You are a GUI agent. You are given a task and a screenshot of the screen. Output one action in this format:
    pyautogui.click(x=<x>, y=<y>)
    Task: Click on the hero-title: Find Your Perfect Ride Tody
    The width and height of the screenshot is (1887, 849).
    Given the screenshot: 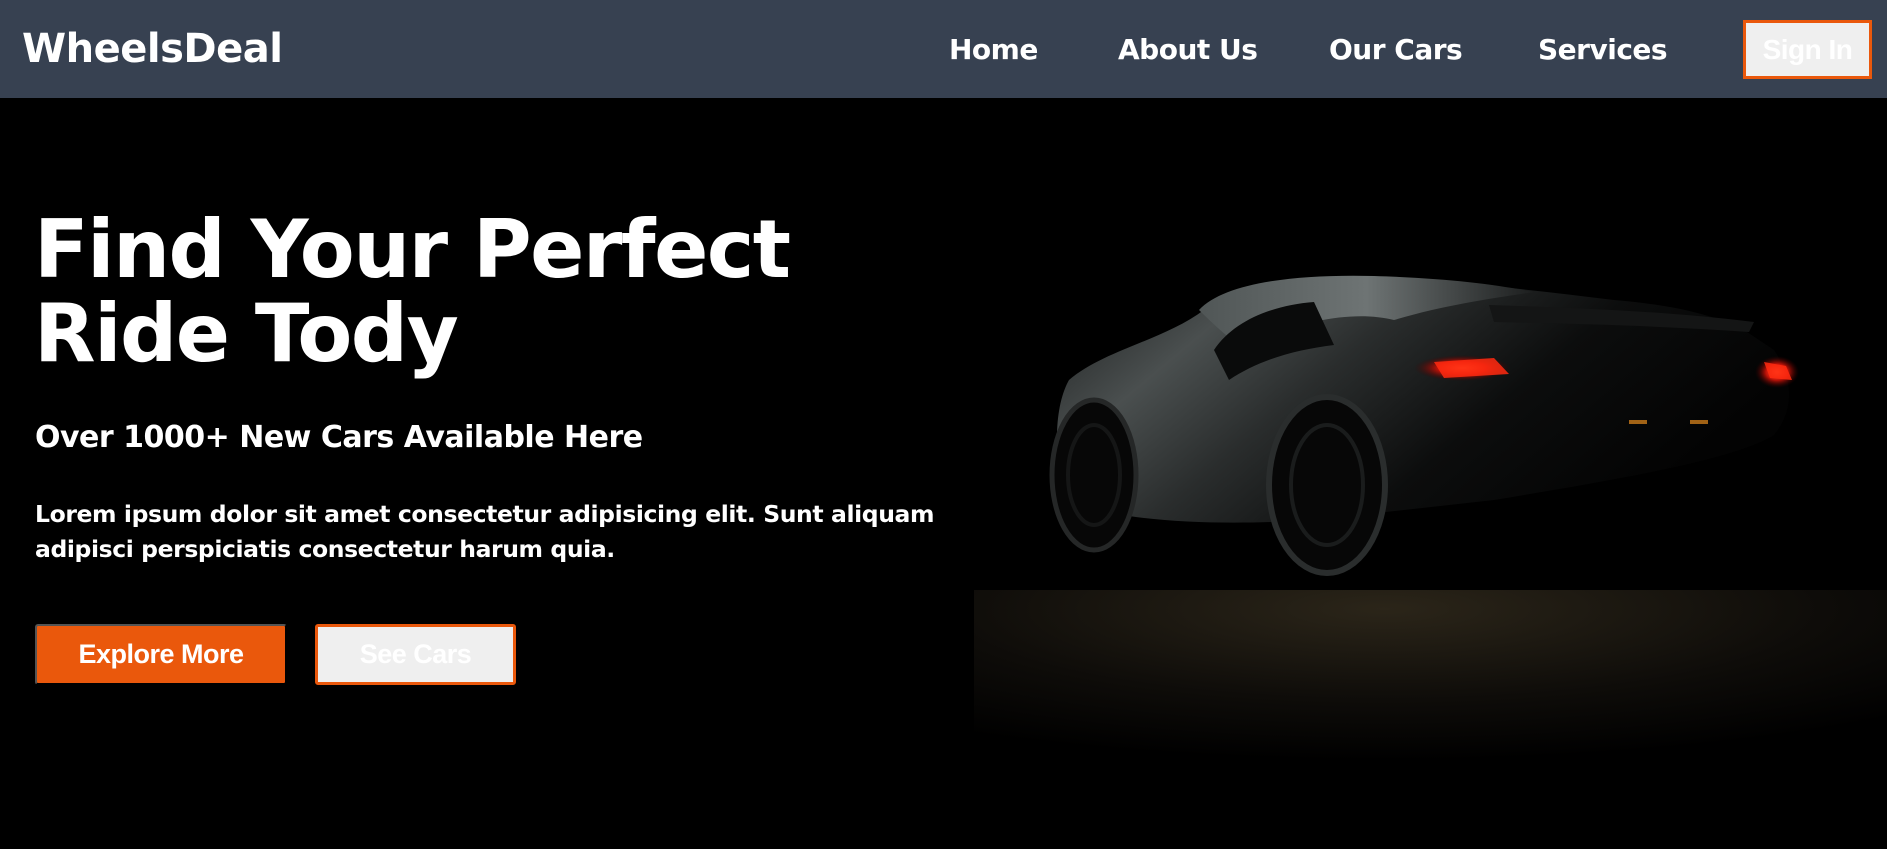 What is the action you would take?
    pyautogui.click(x=412, y=291)
    